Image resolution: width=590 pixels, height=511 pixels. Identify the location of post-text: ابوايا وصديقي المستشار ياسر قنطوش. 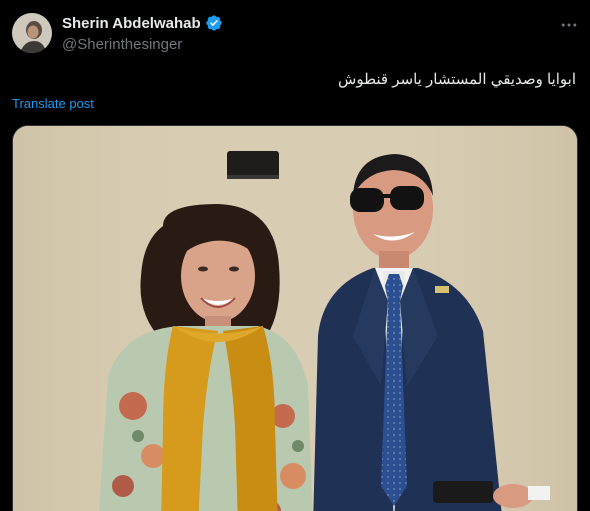
(457, 79).